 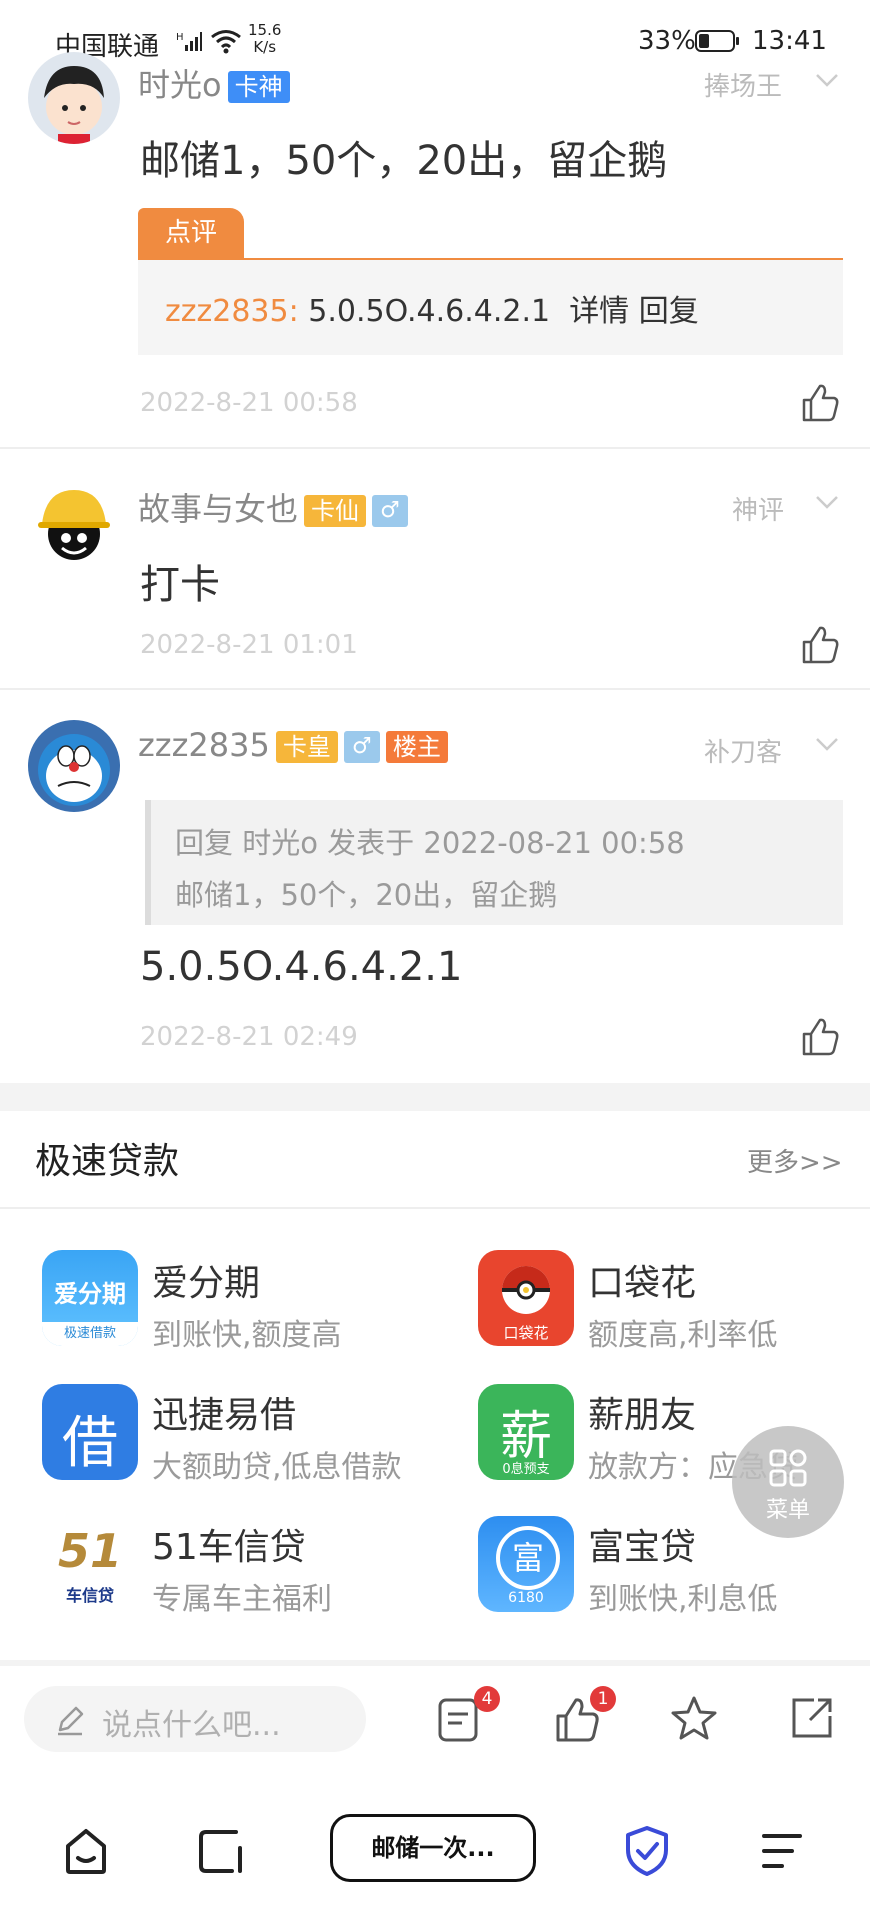 I want to click on grid-menu-icon, so click(x=788, y=1468).